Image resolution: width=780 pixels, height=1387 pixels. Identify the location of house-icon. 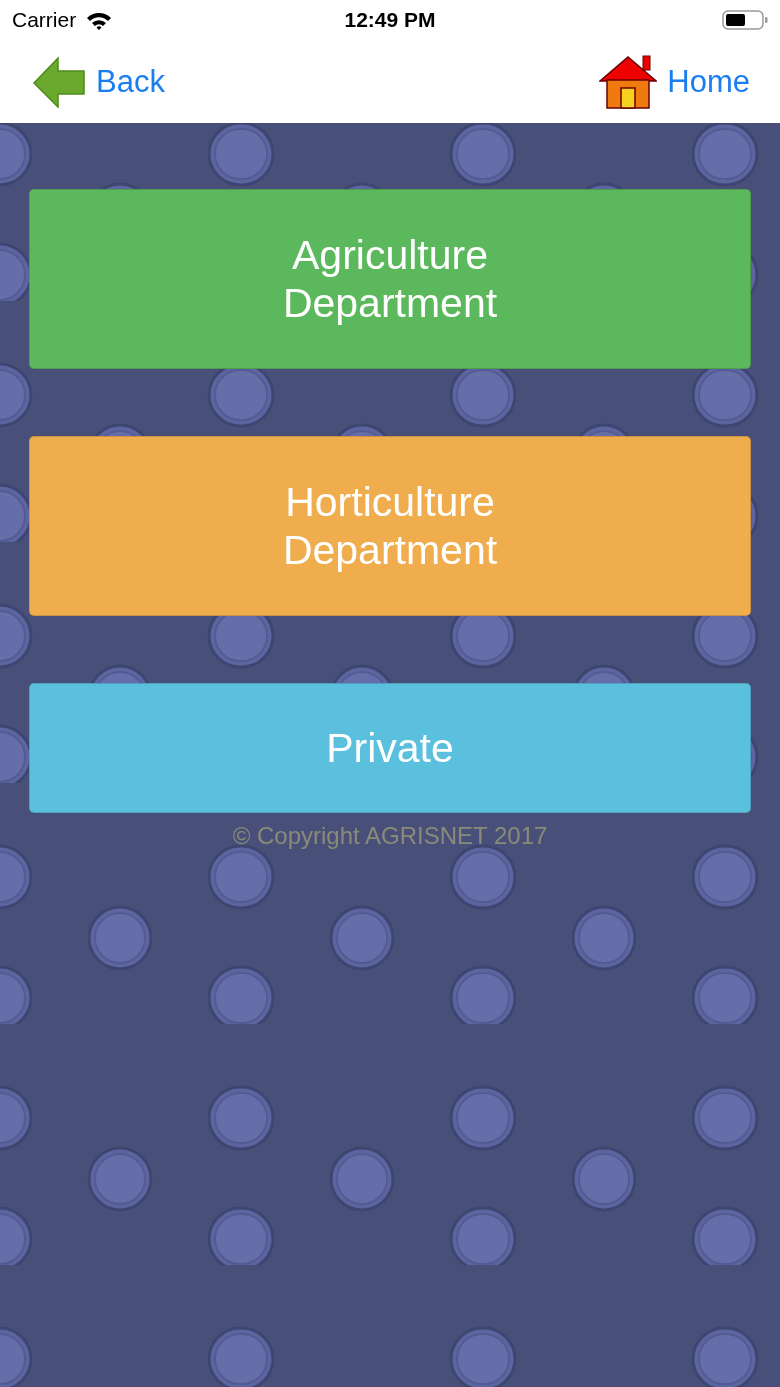
(628, 81).